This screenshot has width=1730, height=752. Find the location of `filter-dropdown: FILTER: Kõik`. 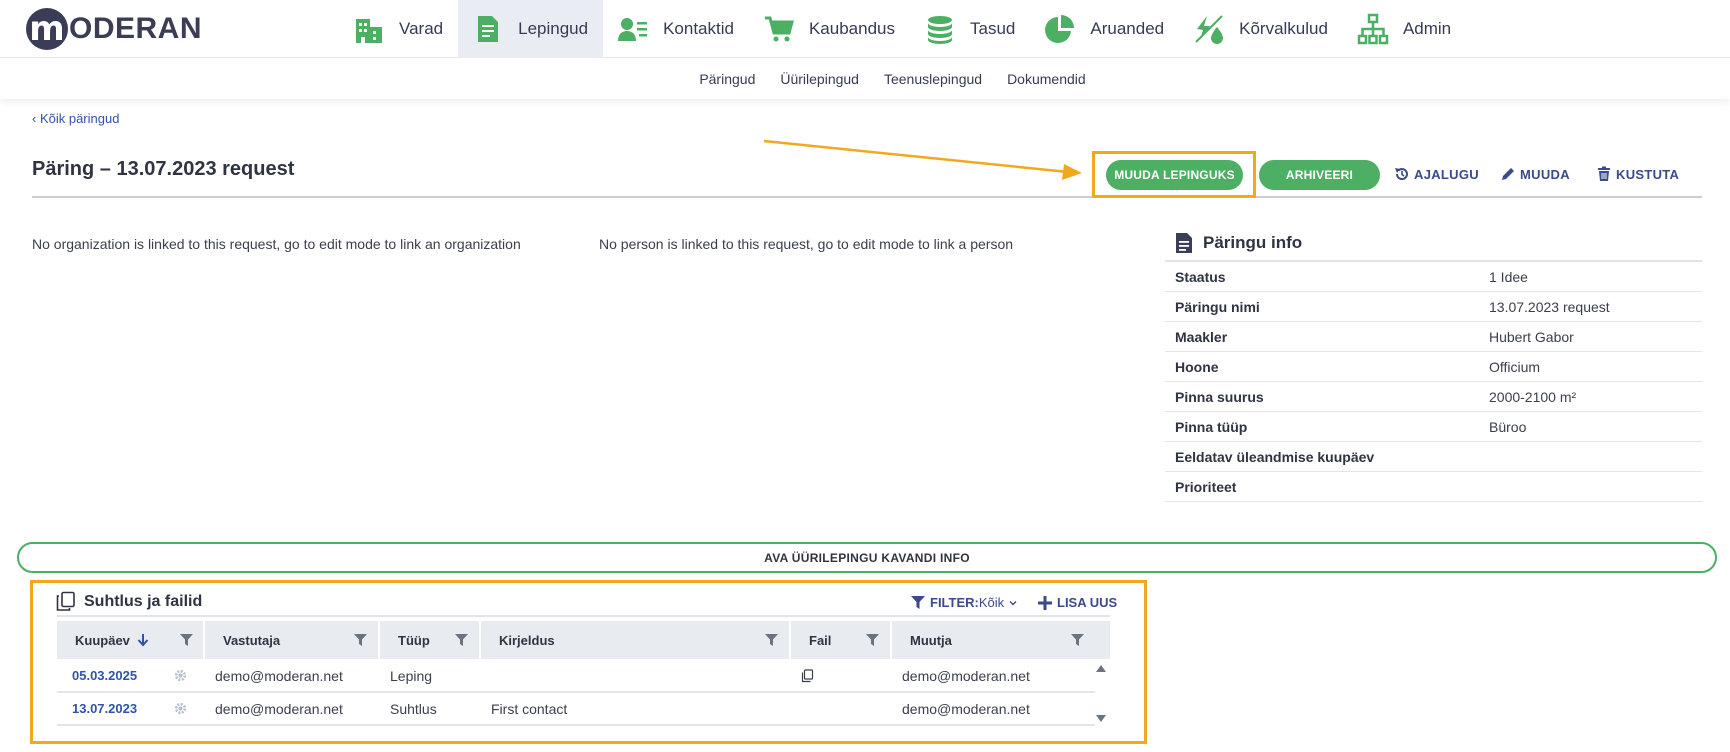

filter-dropdown: FILTER: Kõik is located at coordinates (967, 602).